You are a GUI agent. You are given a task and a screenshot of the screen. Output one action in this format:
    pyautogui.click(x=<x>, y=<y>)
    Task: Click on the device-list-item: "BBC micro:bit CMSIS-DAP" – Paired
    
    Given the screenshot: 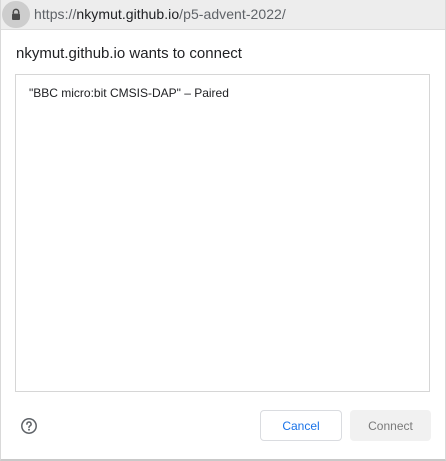 What is the action you would take?
    pyautogui.click(x=129, y=93)
    